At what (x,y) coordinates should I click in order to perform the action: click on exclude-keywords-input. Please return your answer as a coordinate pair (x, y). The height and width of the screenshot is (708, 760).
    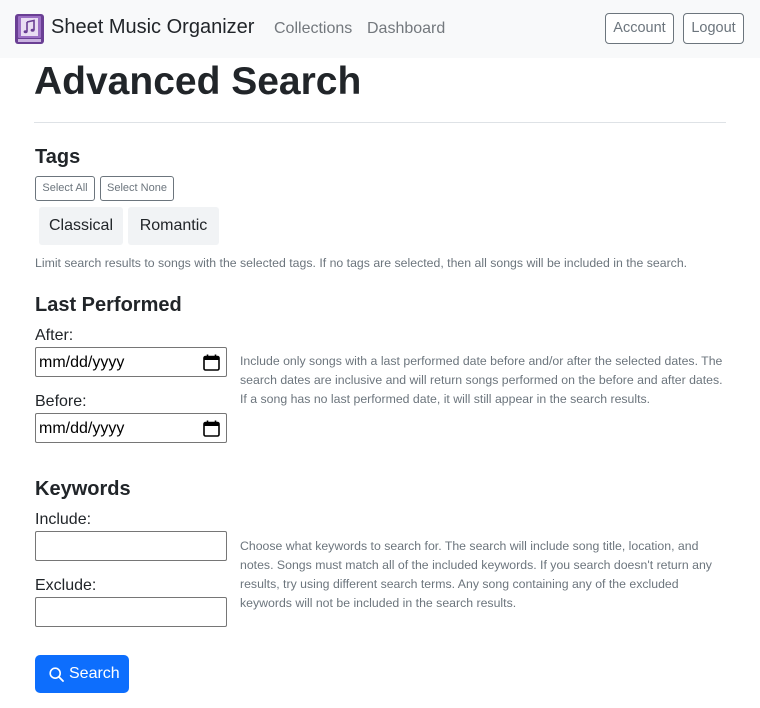
    Looking at the image, I should click on (131, 612).